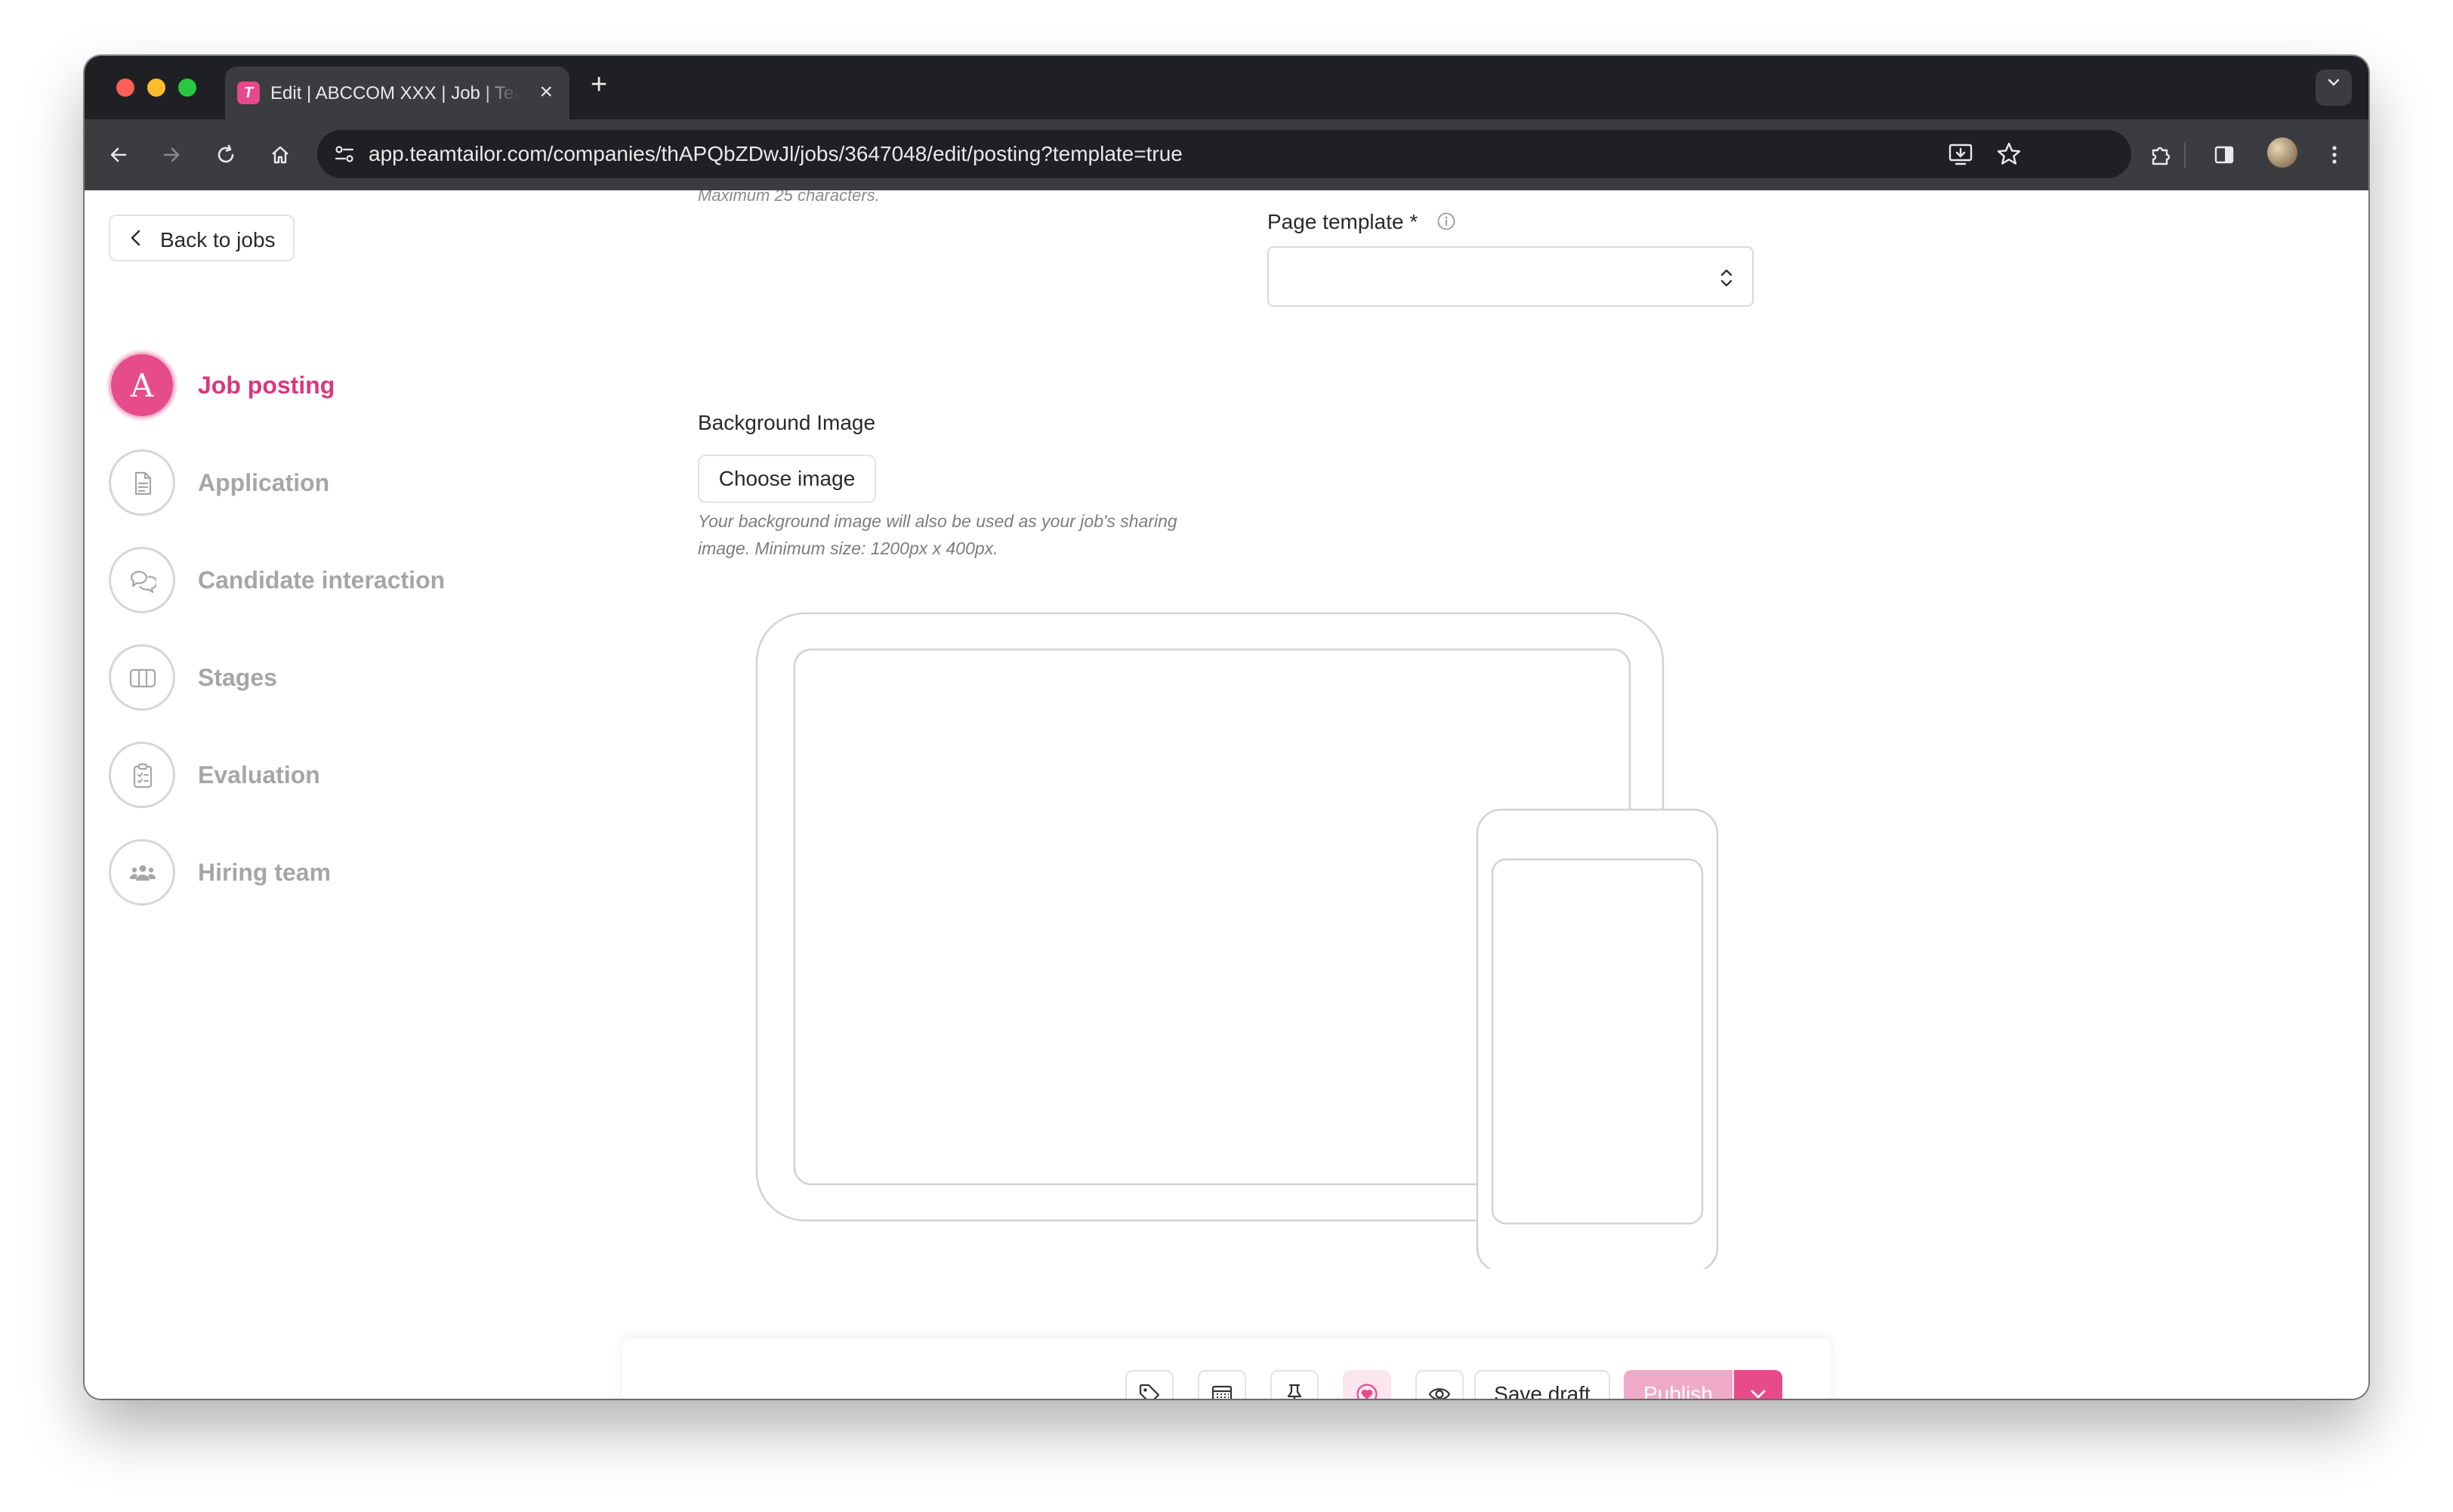  I want to click on new-tab-icon: +, so click(599, 84).